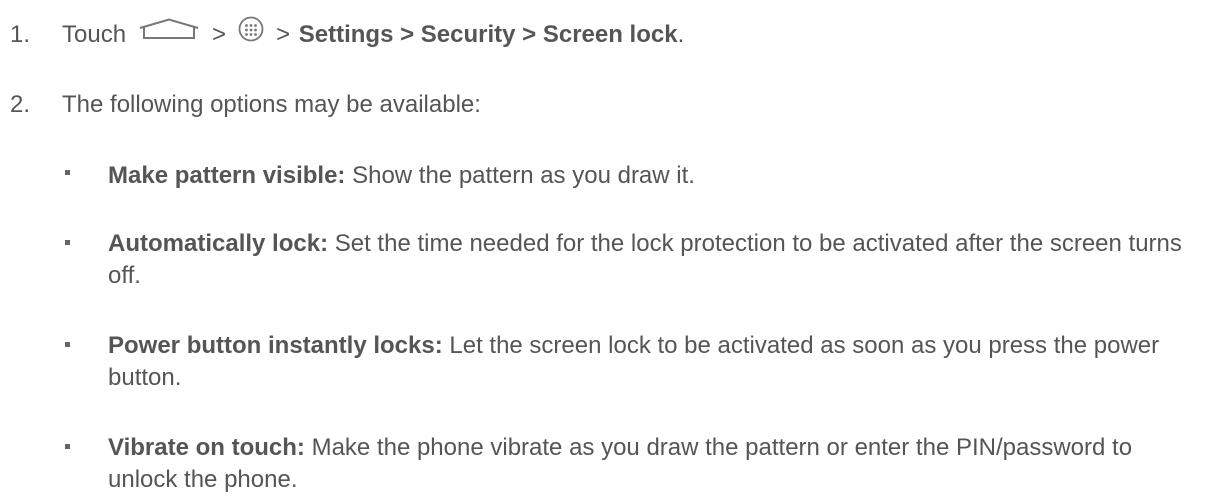  Describe the element at coordinates (169, 32) in the screenshot. I see `home-icon` at that location.